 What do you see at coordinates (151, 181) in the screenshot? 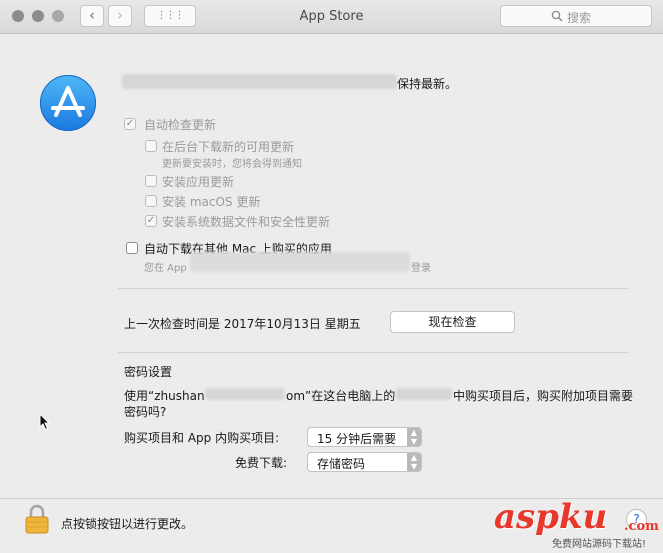
I see `install-app-updates-checkbox` at bounding box center [151, 181].